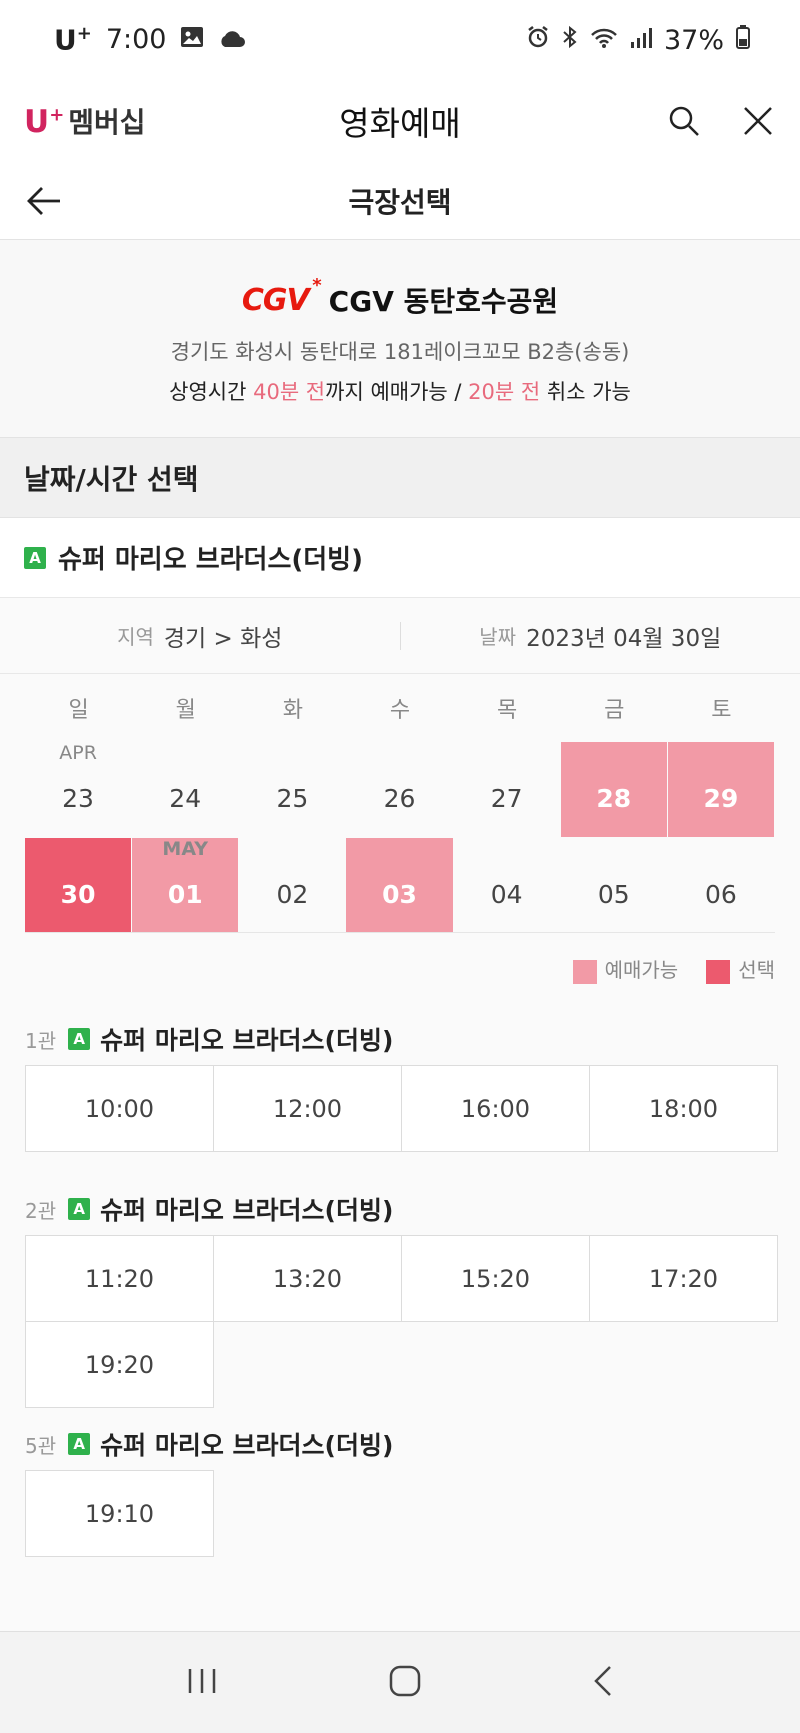 This screenshot has height=1733, width=800. What do you see at coordinates (41, 1040) in the screenshot?
I see `hall-label: 1관` at bounding box center [41, 1040].